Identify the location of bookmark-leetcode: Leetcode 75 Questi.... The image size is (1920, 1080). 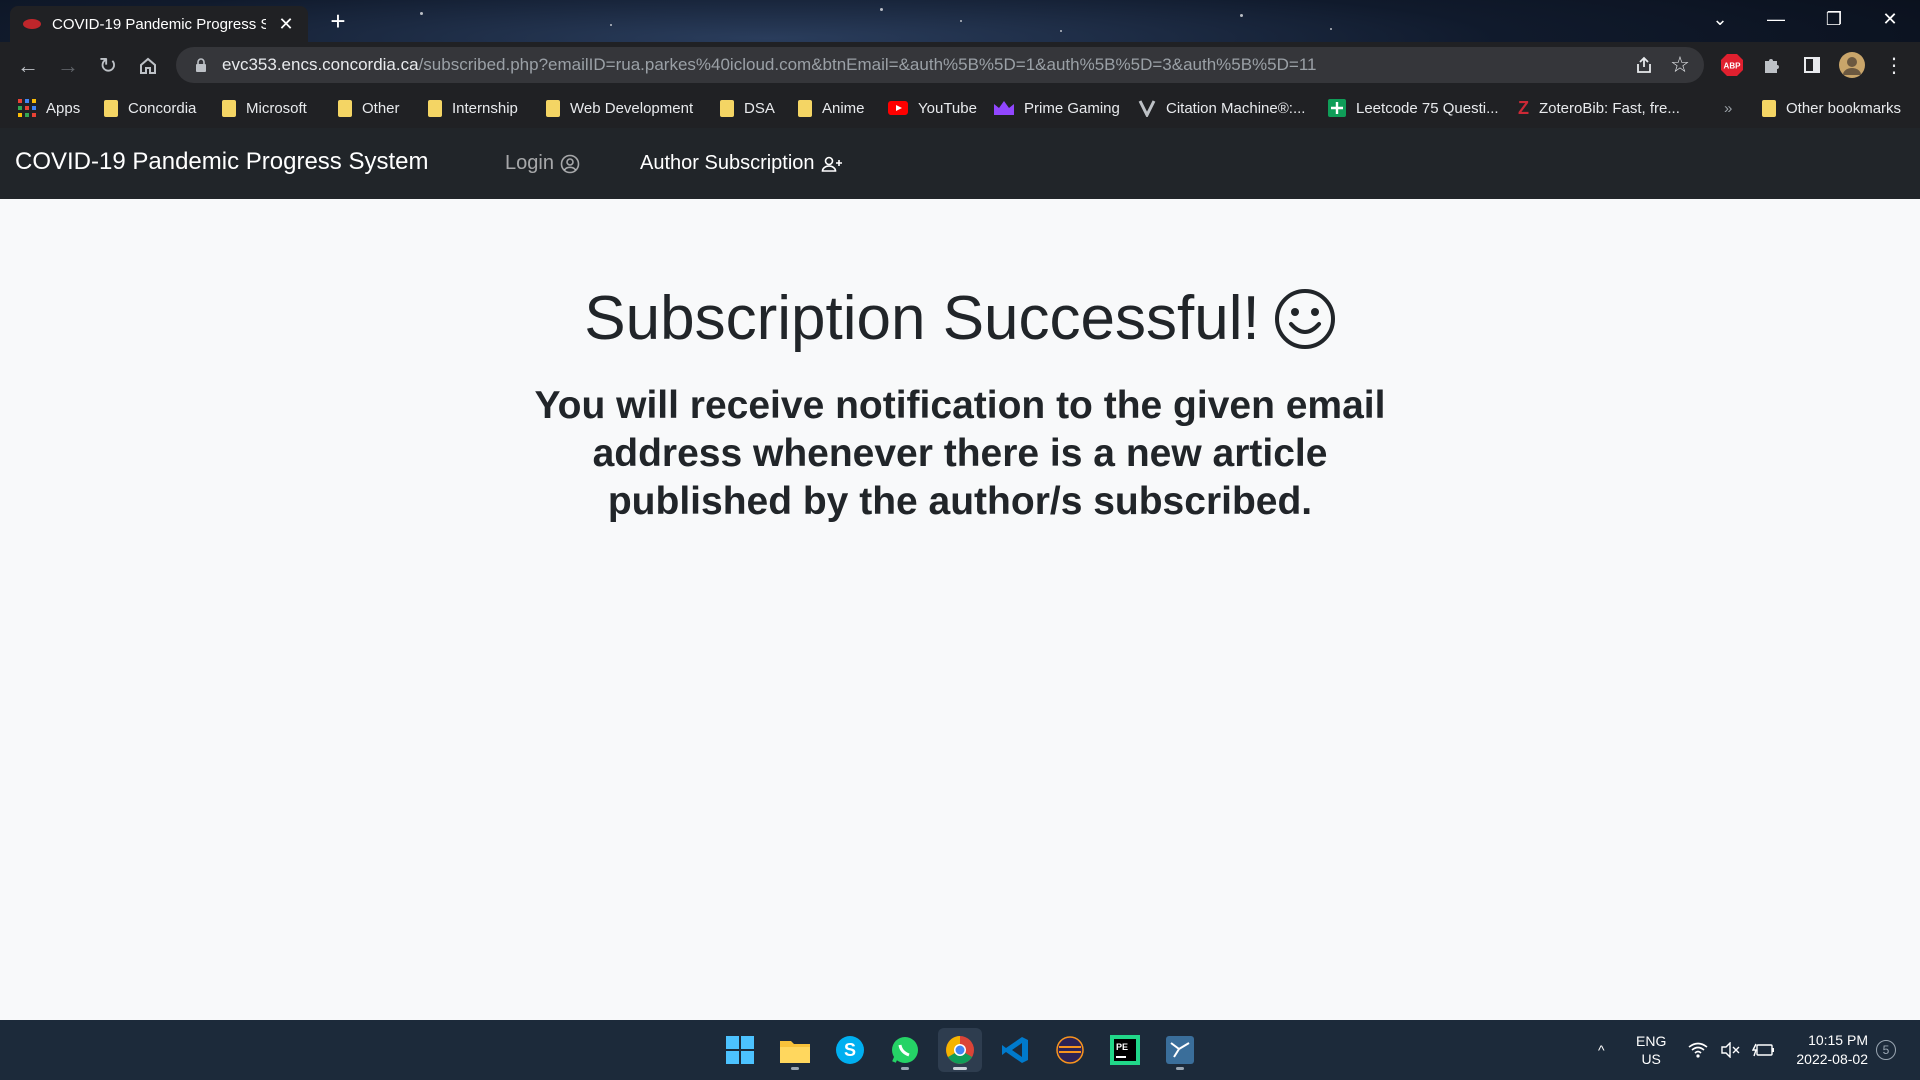
(1413, 108).